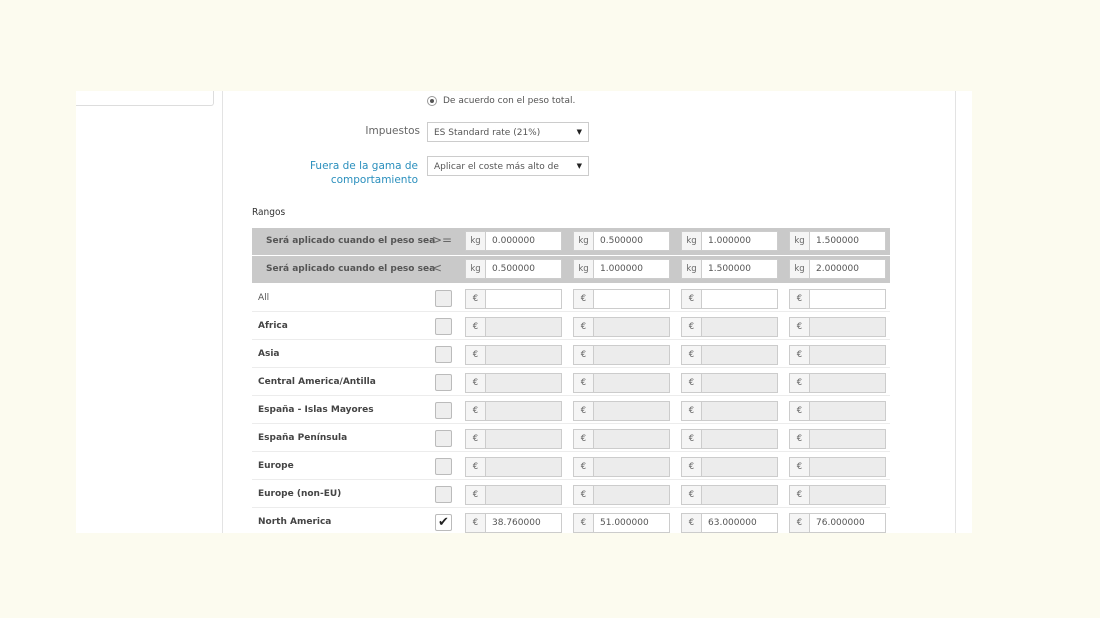 This screenshot has width=1100, height=618. I want to click on range-operator: >=, so click(442, 240).